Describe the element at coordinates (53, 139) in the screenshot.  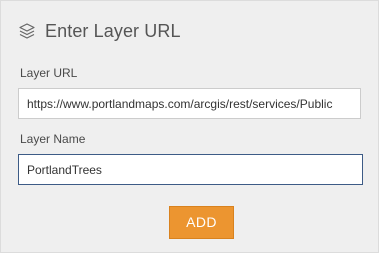
I see `layer-name-label: Layer Name` at that location.